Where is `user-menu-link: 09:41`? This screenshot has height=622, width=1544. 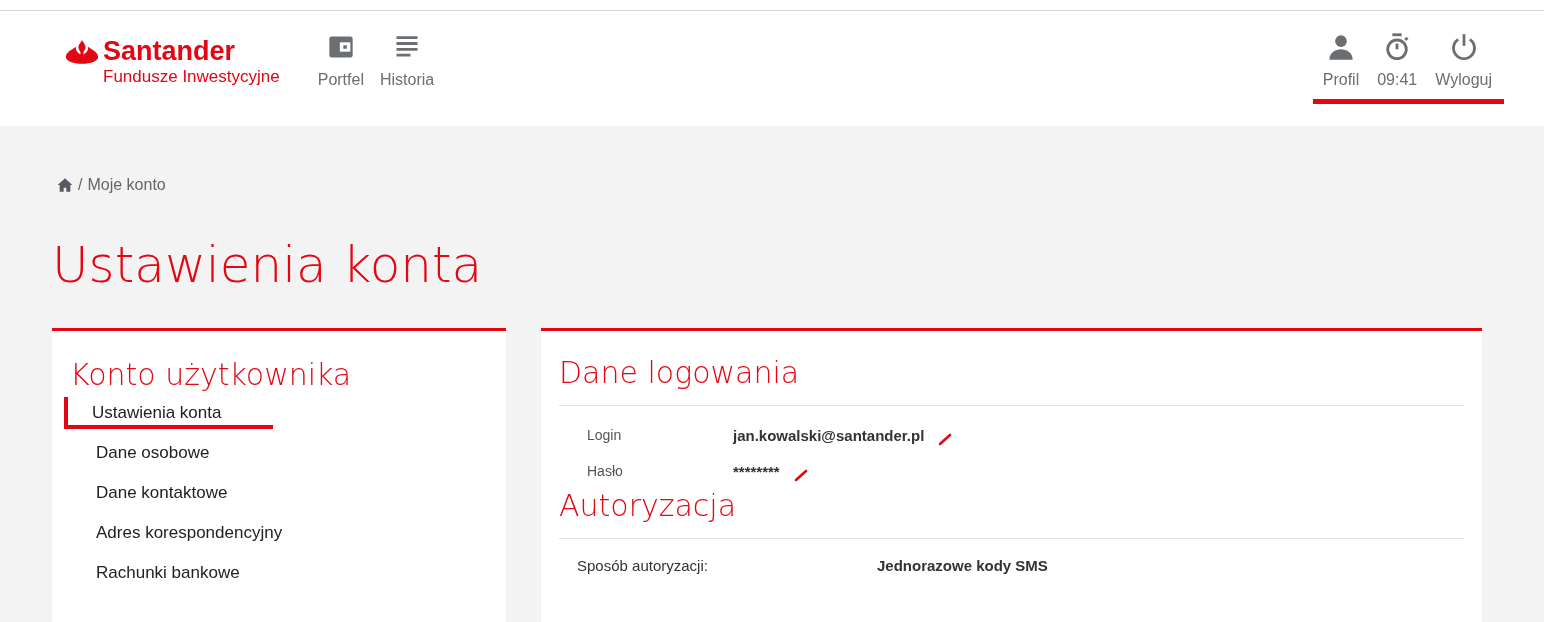 user-menu-link: 09:41 is located at coordinates (1397, 61).